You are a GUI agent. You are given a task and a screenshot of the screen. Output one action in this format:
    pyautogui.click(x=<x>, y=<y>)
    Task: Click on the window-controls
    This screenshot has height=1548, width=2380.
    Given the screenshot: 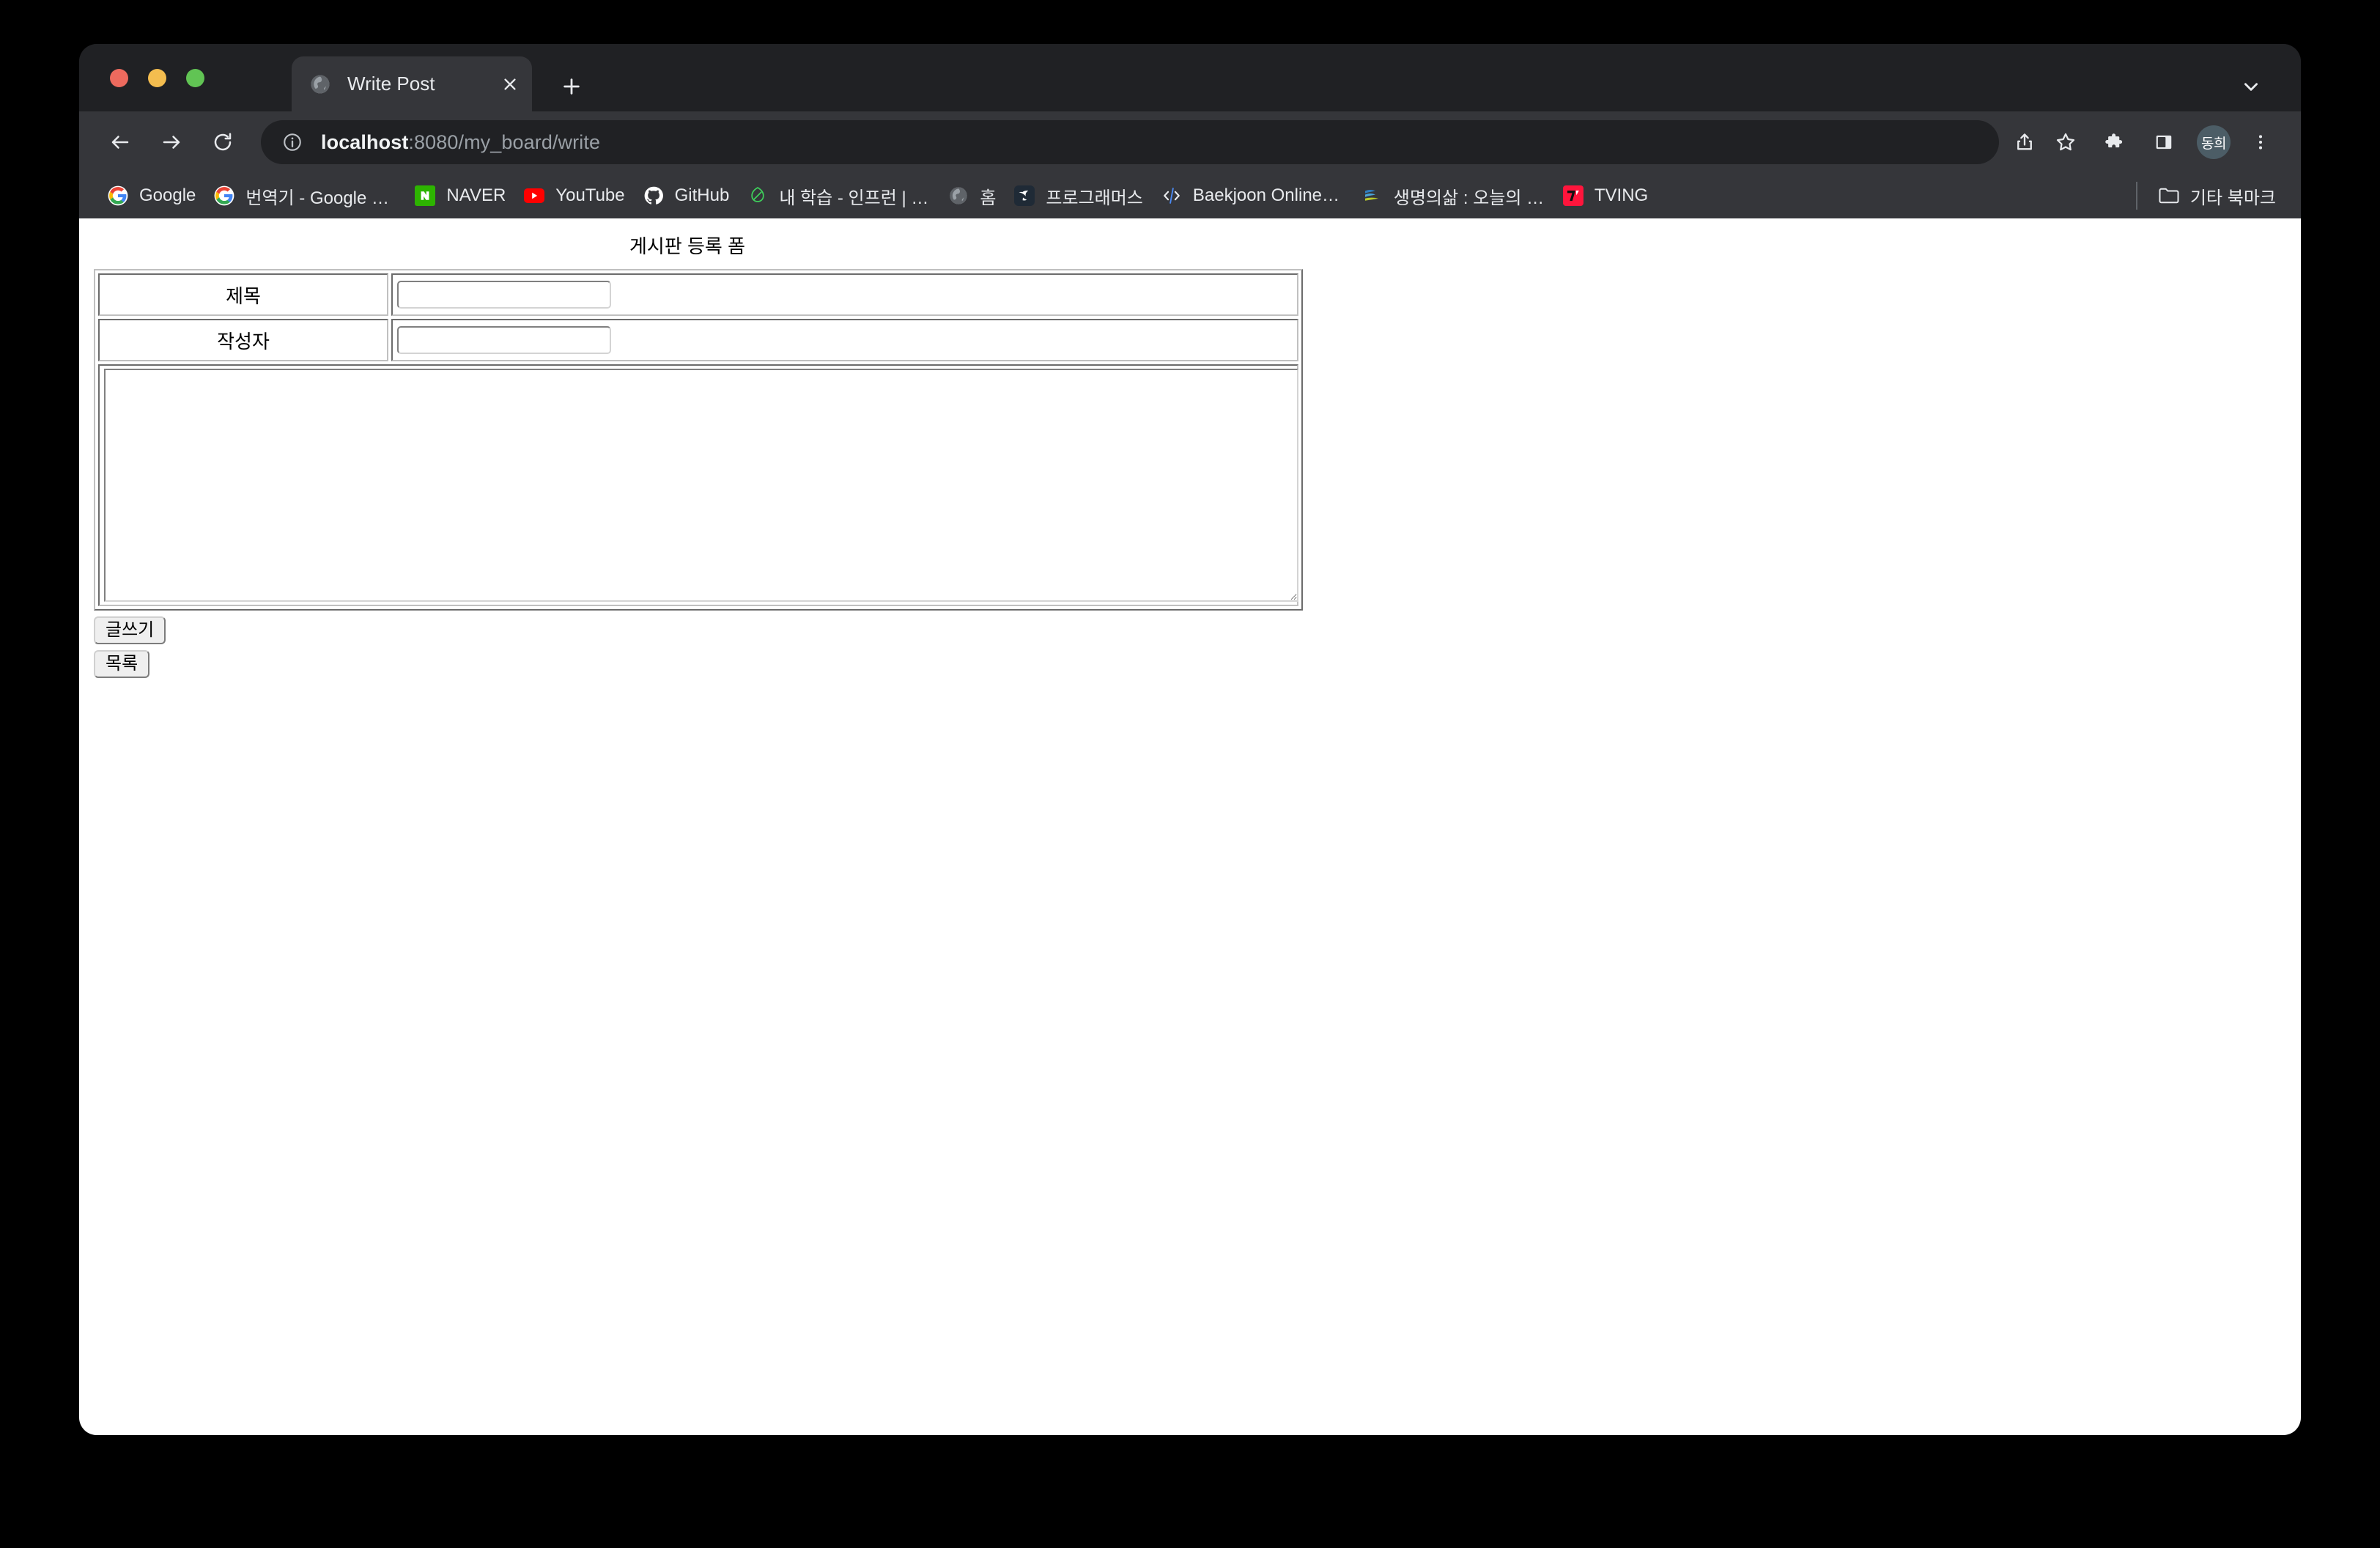 What is the action you would take?
    pyautogui.click(x=157, y=78)
    